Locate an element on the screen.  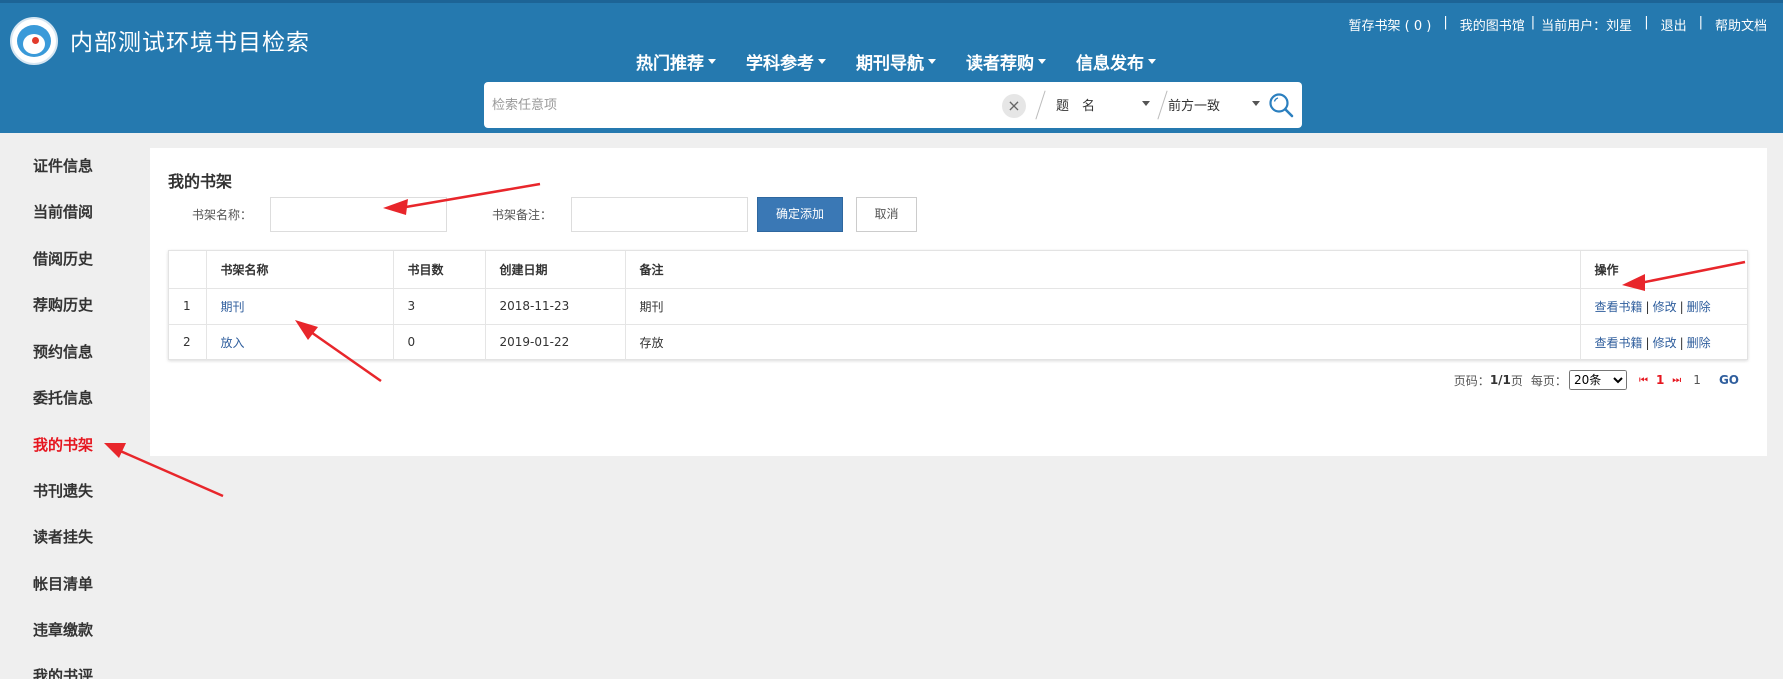
temp-shelf-count: ( 0 ) is located at coordinates (1418, 26).